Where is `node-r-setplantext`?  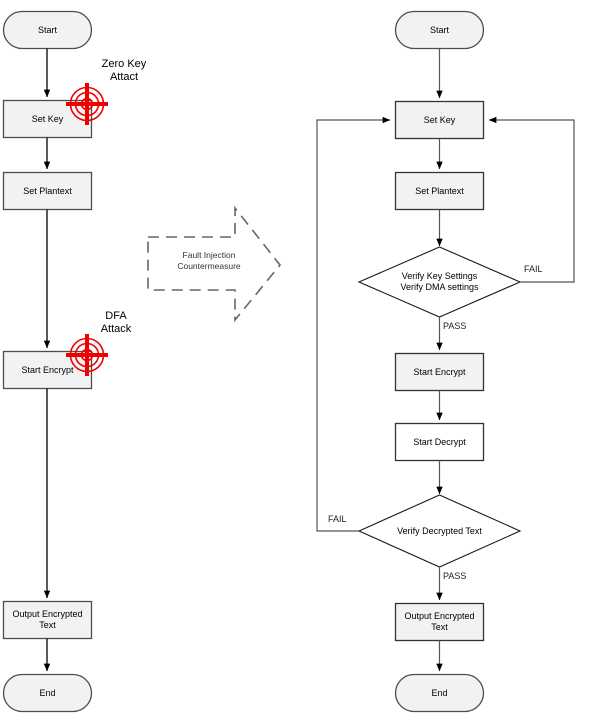 node-r-setplantext is located at coordinates (439, 191).